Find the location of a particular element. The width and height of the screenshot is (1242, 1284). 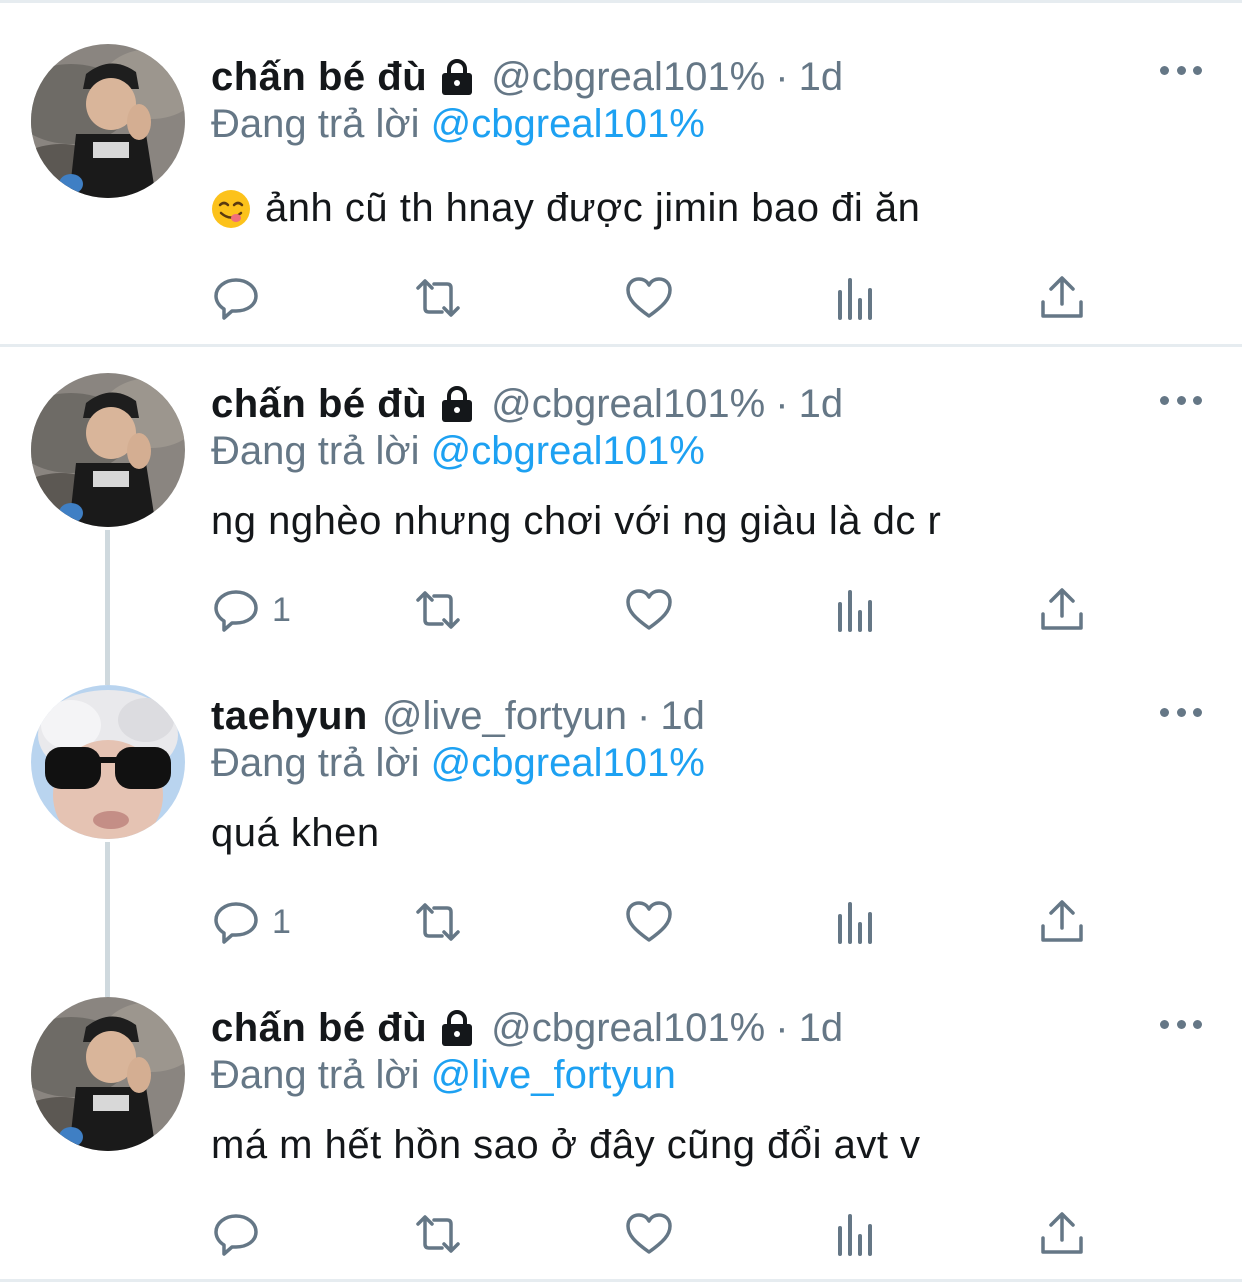

savoring-food-emoji-icon is located at coordinates (231, 208).